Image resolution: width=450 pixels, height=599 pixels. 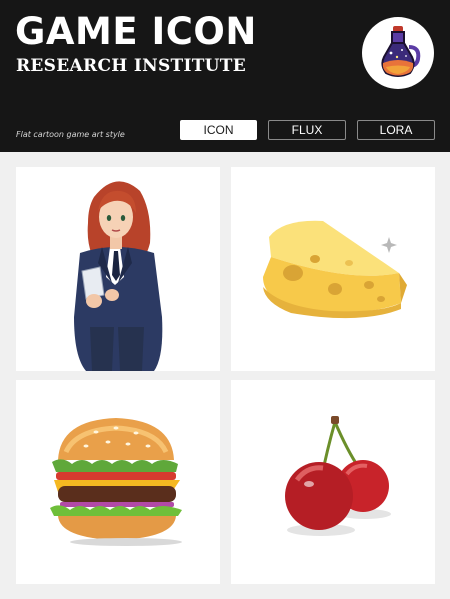 I want to click on tab-icon: ICON, so click(x=218, y=130).